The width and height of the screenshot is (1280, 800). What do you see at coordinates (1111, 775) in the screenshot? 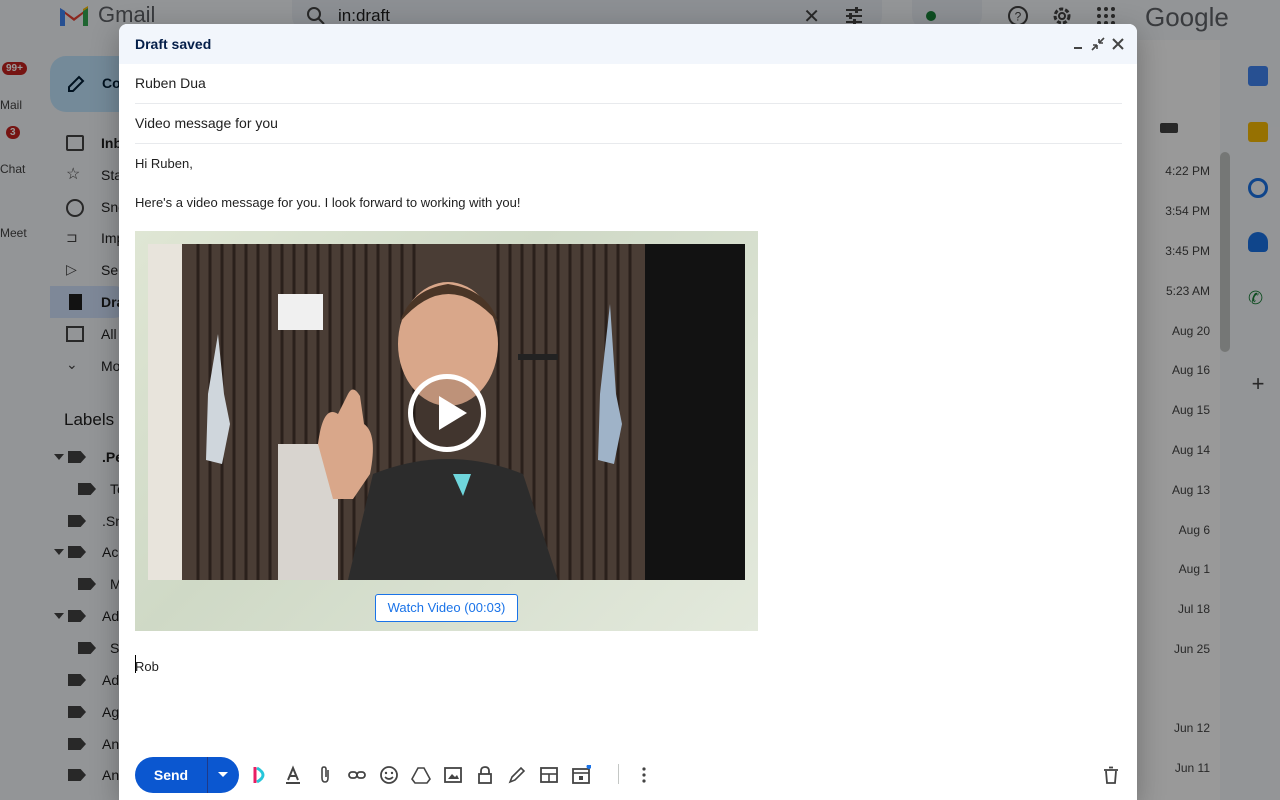
I see `discard-draft-trash-icon` at bounding box center [1111, 775].